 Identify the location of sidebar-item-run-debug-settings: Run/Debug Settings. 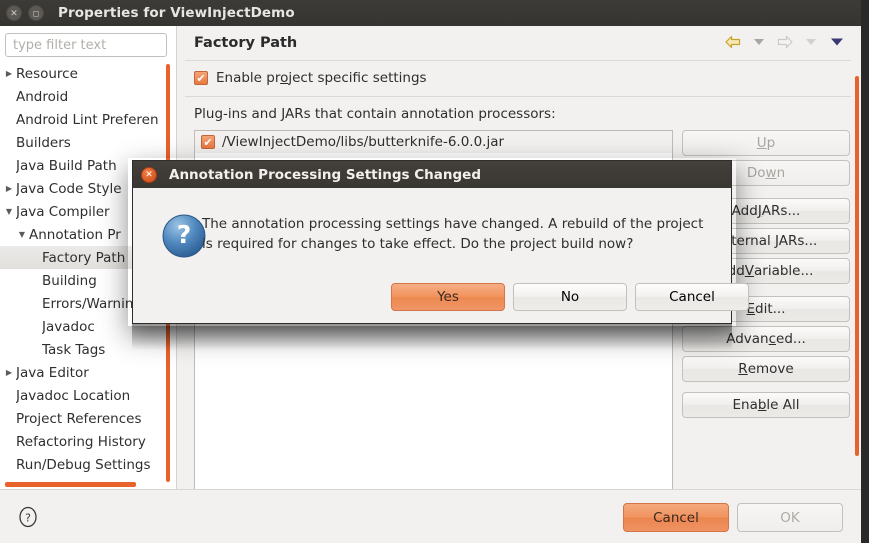
(88, 464).